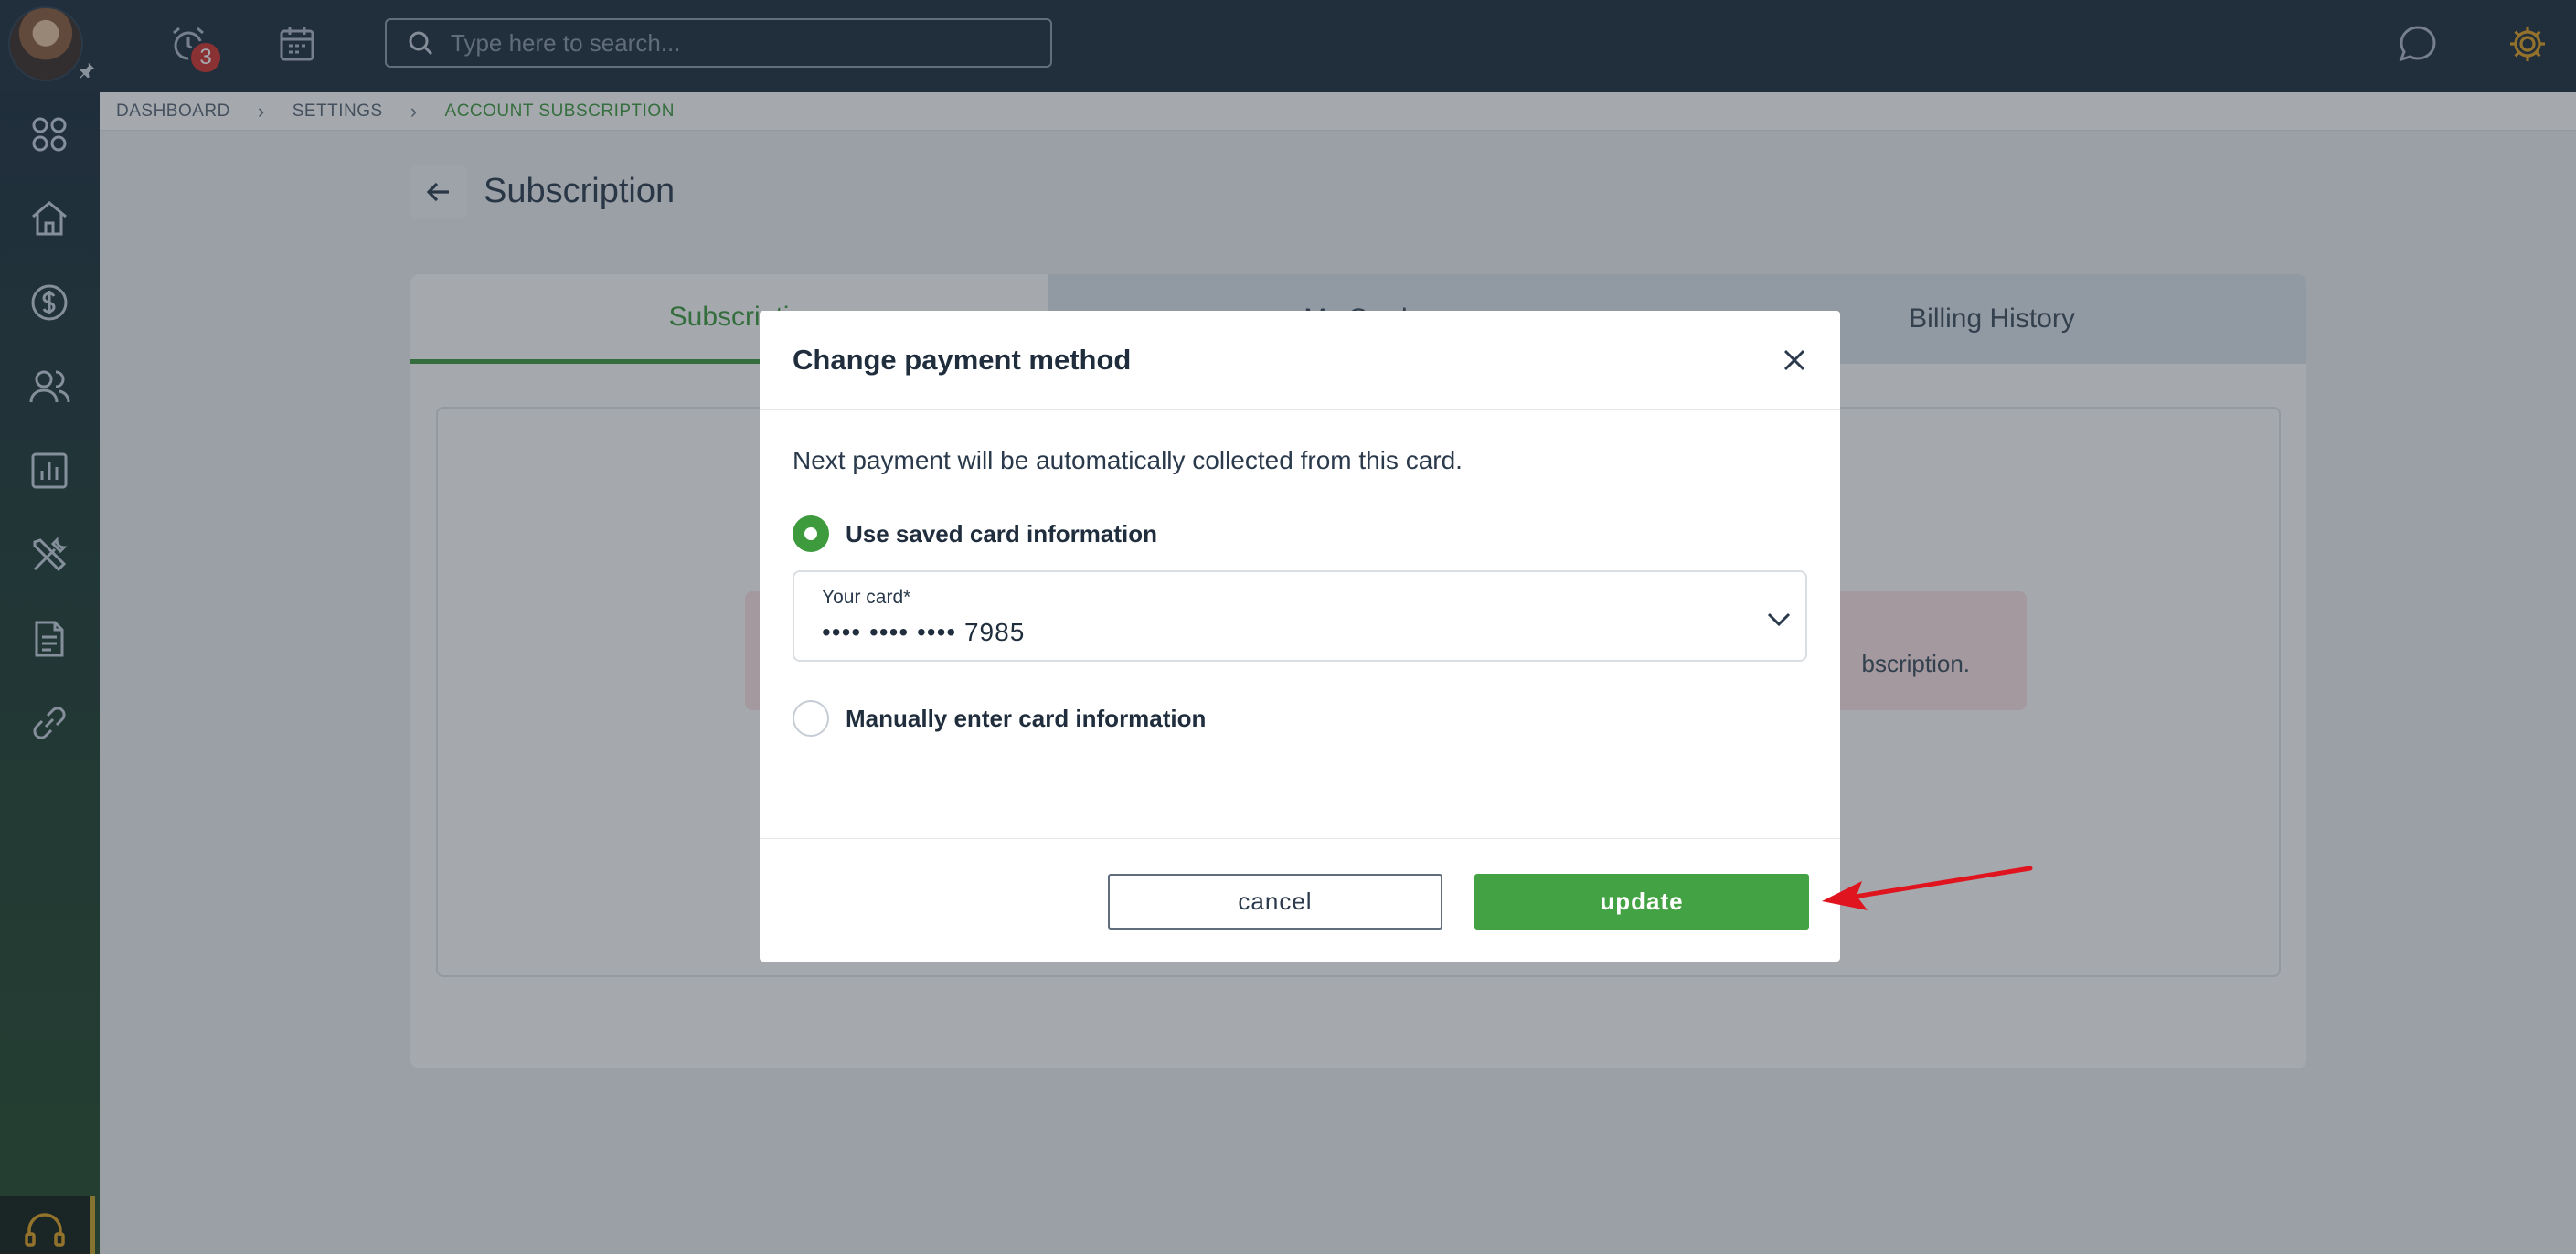 The height and width of the screenshot is (1254, 2576). What do you see at coordinates (1927, 888) in the screenshot?
I see `annotation-arrow-icon` at bounding box center [1927, 888].